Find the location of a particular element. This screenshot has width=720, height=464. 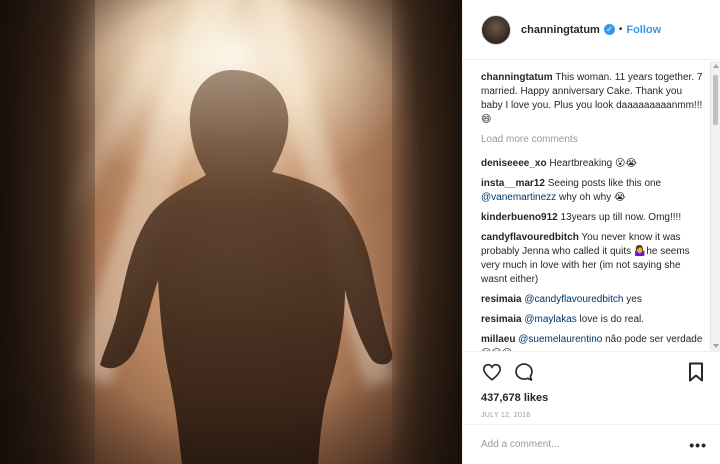

comment-username: millaeu is located at coordinates (498, 339).